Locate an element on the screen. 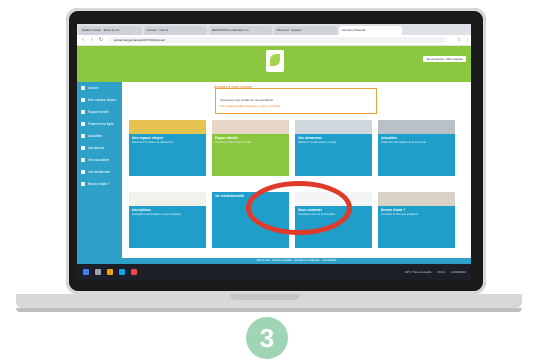 The width and height of the screenshot is (538, 363). browser-tab: Accueil · Canva is located at coordinates (175, 30).